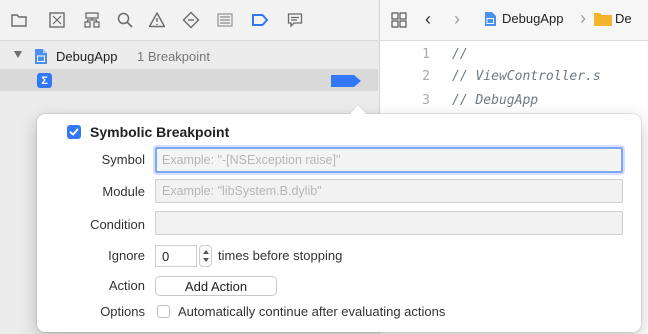 The height and width of the screenshot is (334, 648). I want to click on code-line: 1 //, so click(514, 58).